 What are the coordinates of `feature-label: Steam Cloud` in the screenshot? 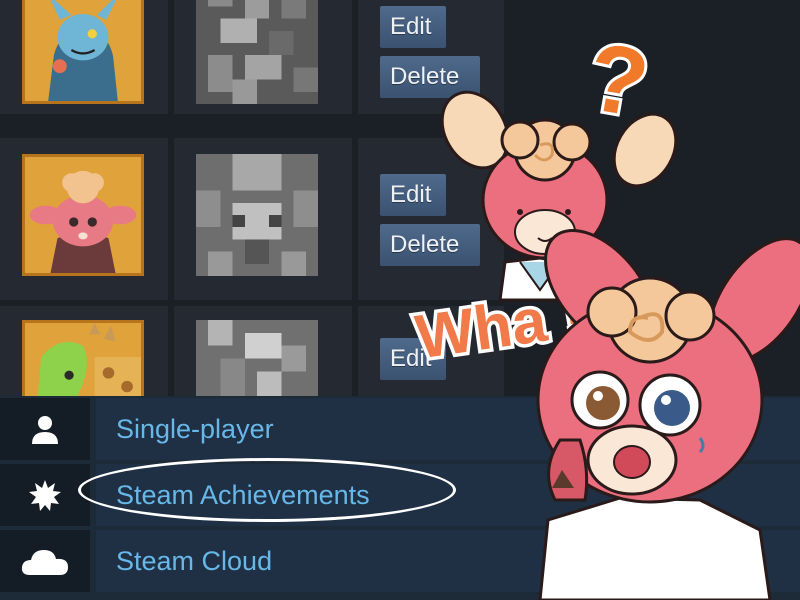 It's located at (194, 561).